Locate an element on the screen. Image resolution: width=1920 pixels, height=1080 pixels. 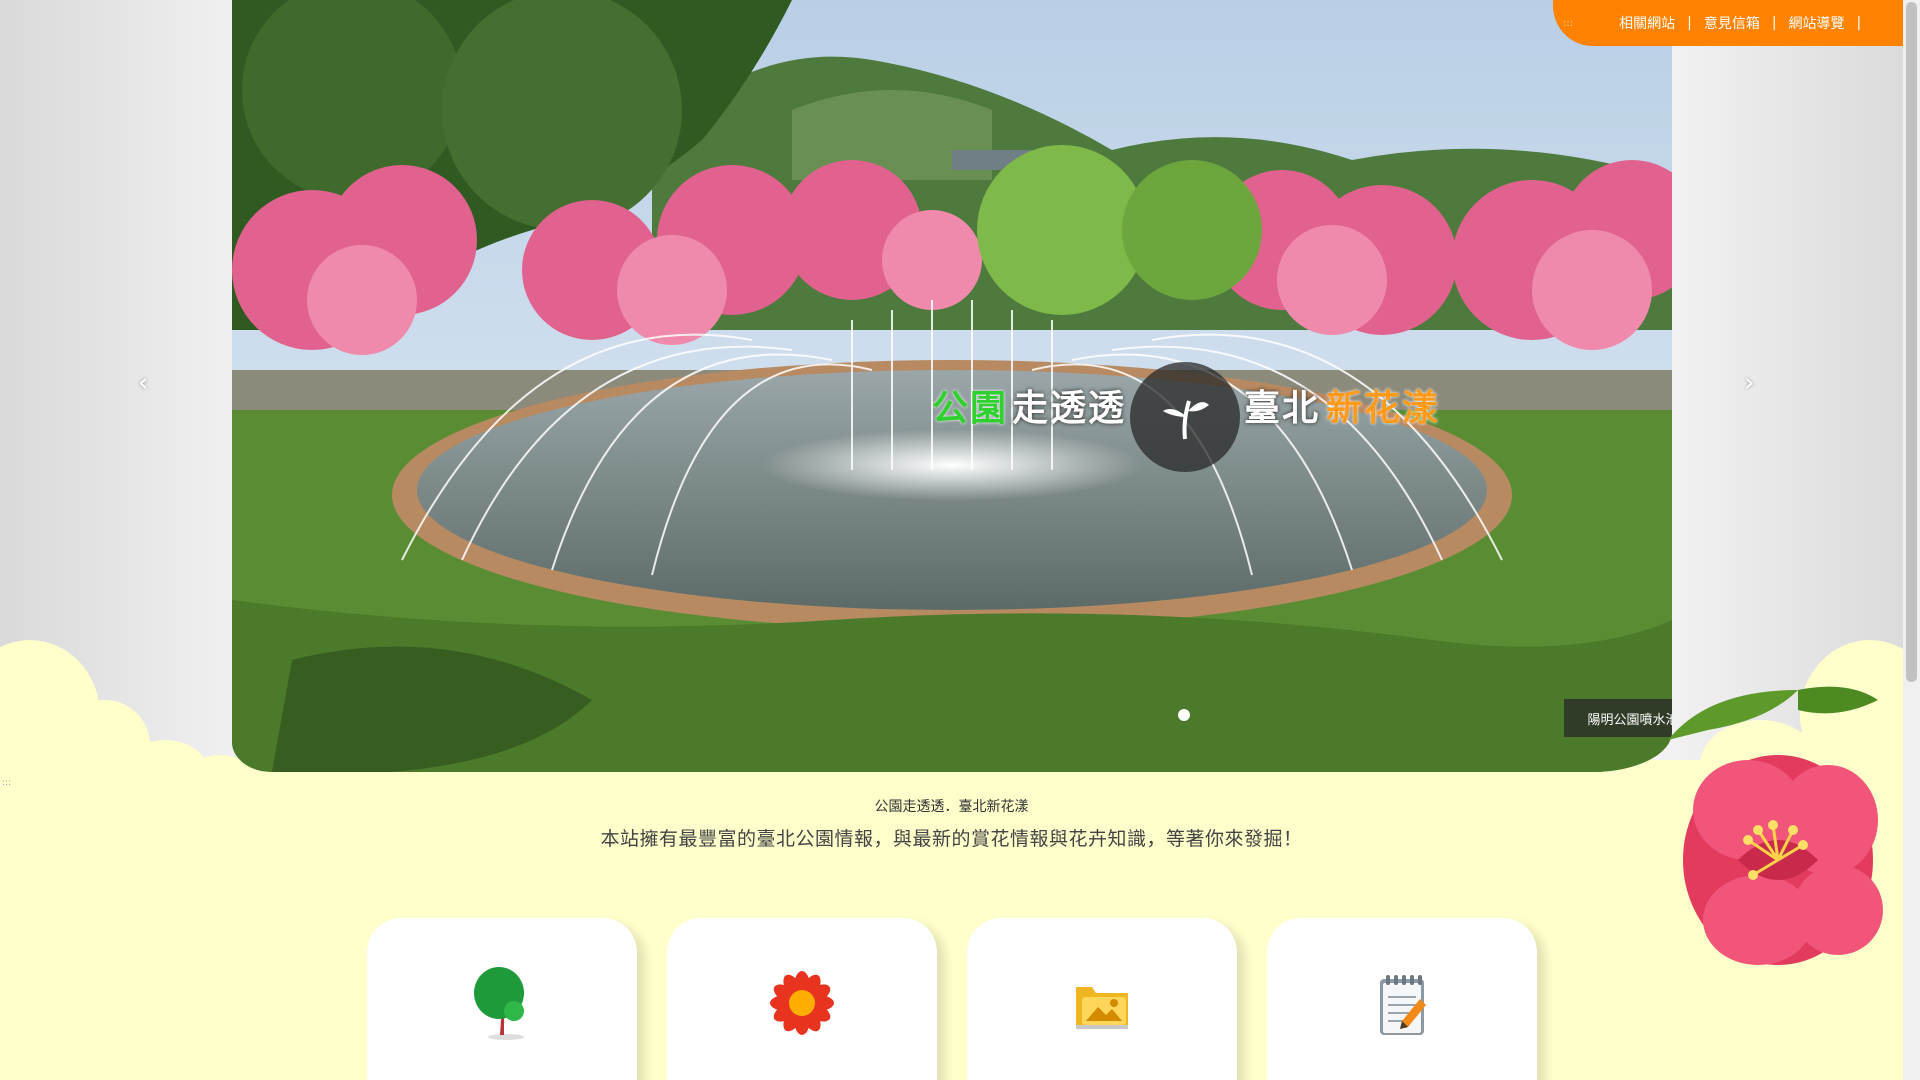
slider-next-button: › is located at coordinates (1749, 383).